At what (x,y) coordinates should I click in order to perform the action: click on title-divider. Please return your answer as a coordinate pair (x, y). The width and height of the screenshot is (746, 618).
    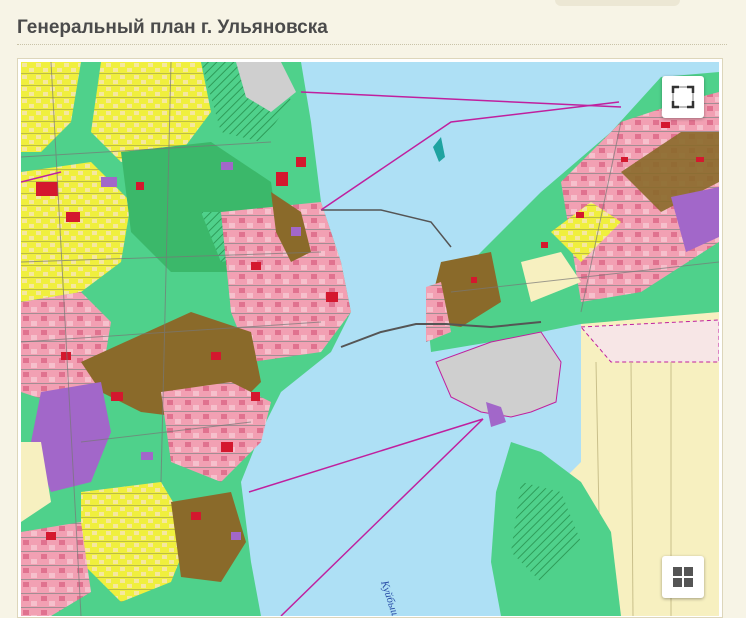
    Looking at the image, I should click on (372, 44).